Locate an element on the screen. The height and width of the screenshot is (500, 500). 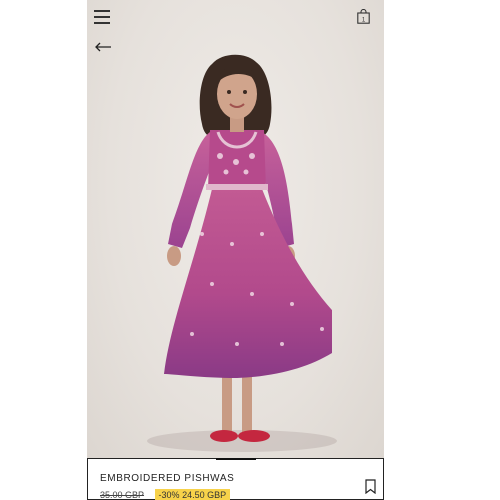
bag-count: 1 is located at coordinates (364, 21).